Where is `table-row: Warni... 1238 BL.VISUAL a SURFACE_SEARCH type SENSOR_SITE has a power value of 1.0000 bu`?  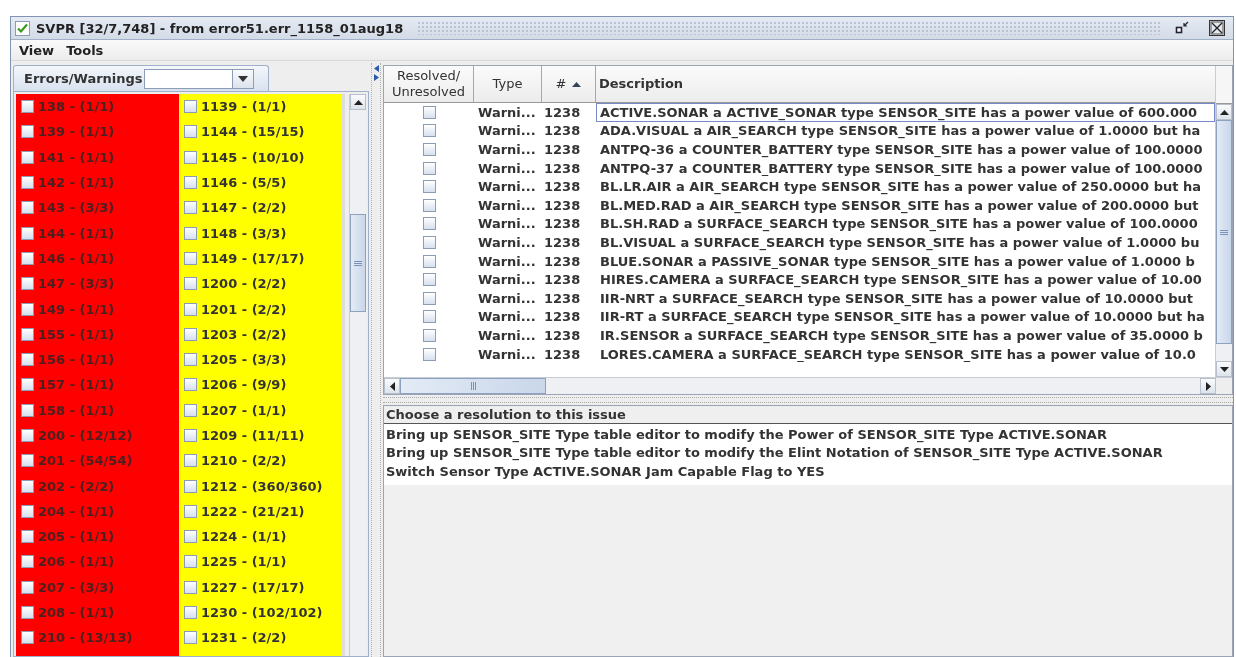 table-row: Warni... 1238 BL.VISUAL a SURFACE_SEARCH type SENSOR_SITE has a power value of 1.0000 bu is located at coordinates (799, 242).